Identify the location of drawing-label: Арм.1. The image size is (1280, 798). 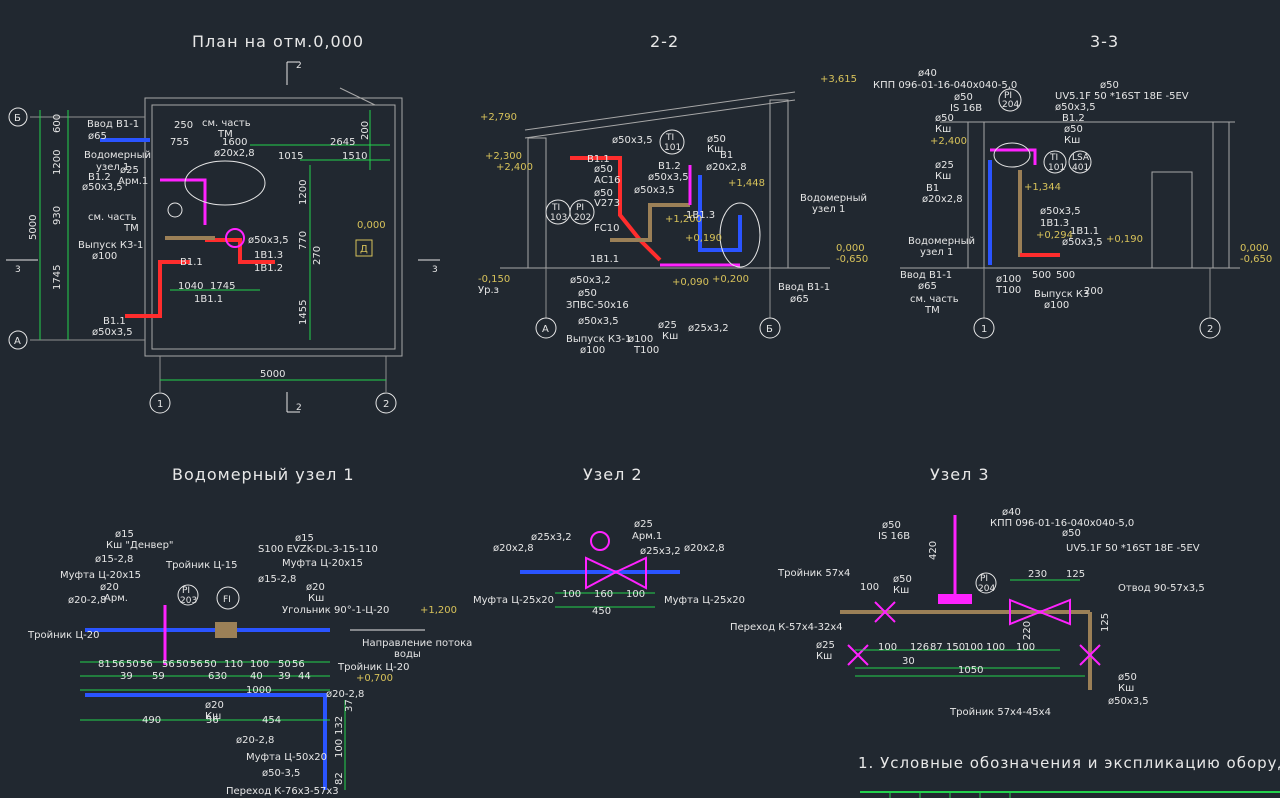
(133, 181).